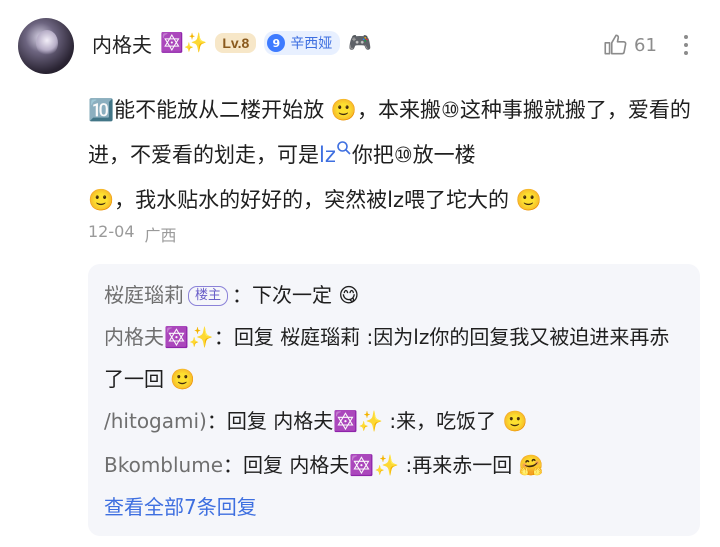 This screenshot has height=547, width=720. Describe the element at coordinates (111, 231) in the screenshot. I see `comment-date: 12-04` at that location.